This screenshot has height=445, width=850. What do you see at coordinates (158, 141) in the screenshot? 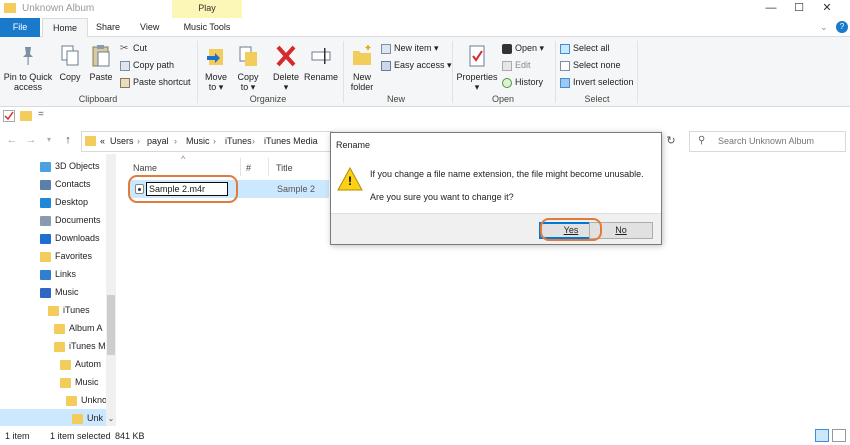
I see `breadcrumb-payal: payal` at bounding box center [158, 141].